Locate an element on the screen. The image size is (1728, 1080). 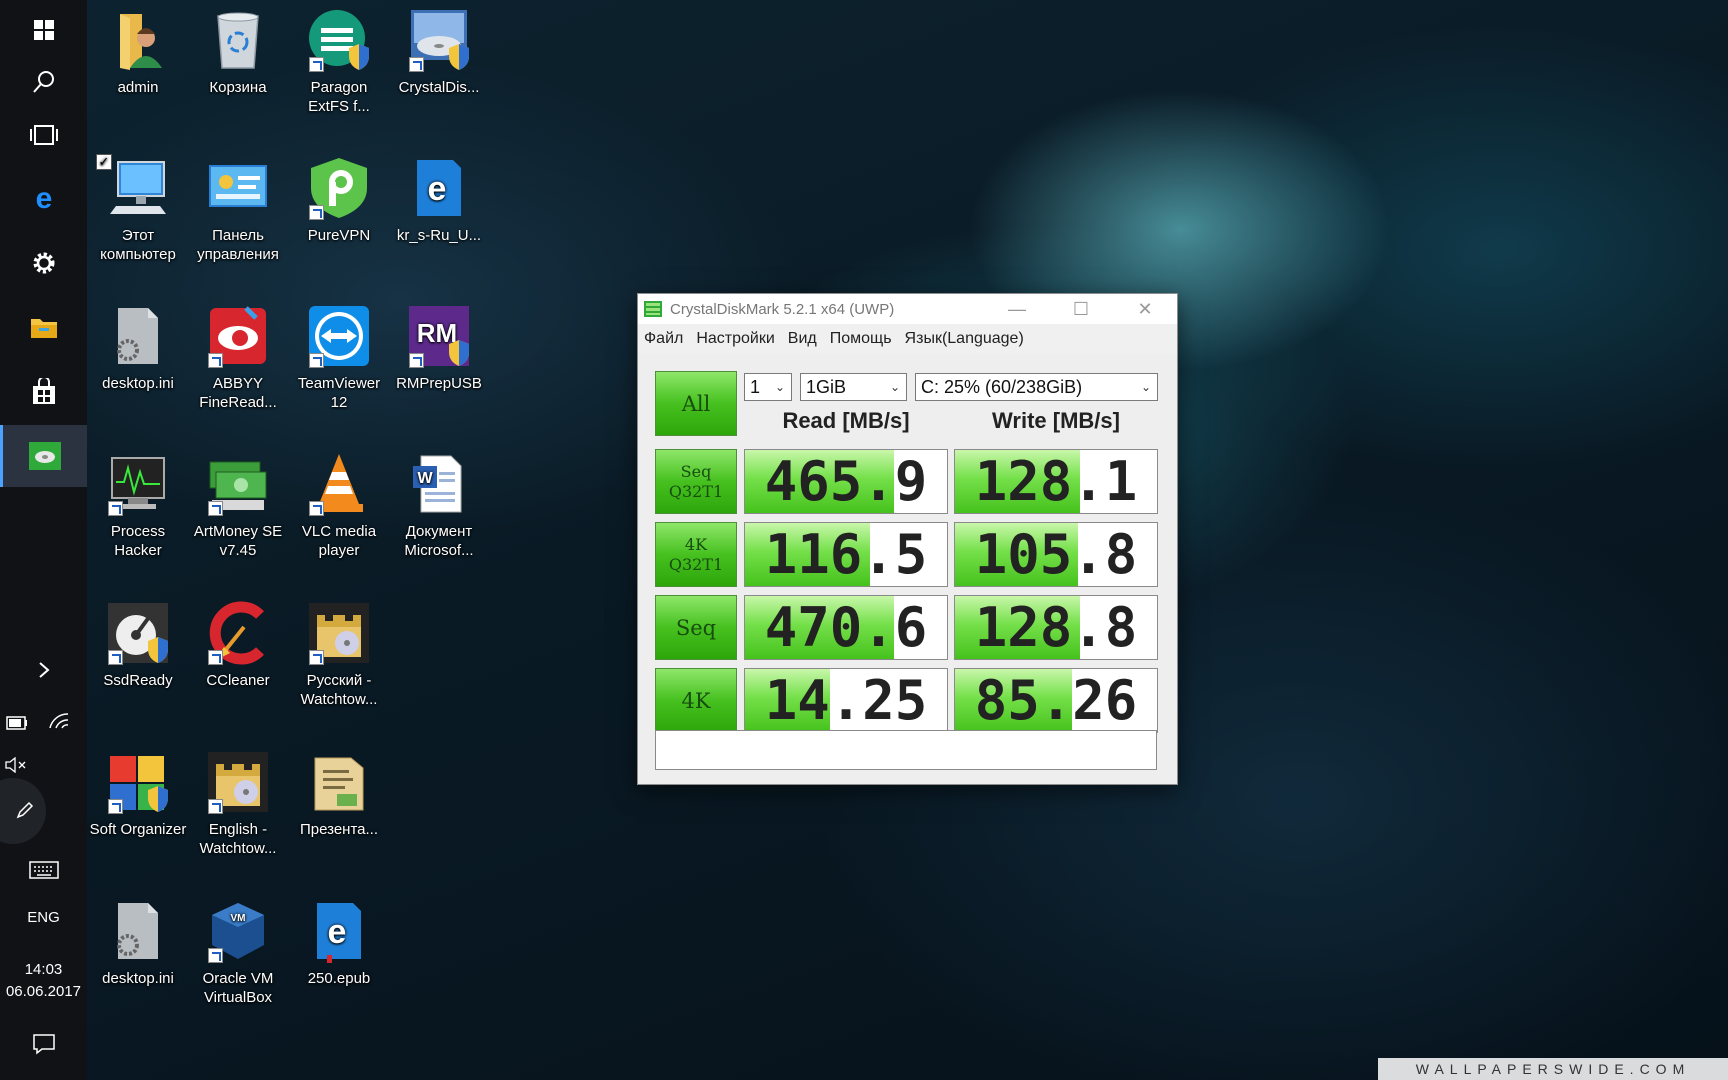
menu-language: Язык(Language) is located at coordinates (964, 339).